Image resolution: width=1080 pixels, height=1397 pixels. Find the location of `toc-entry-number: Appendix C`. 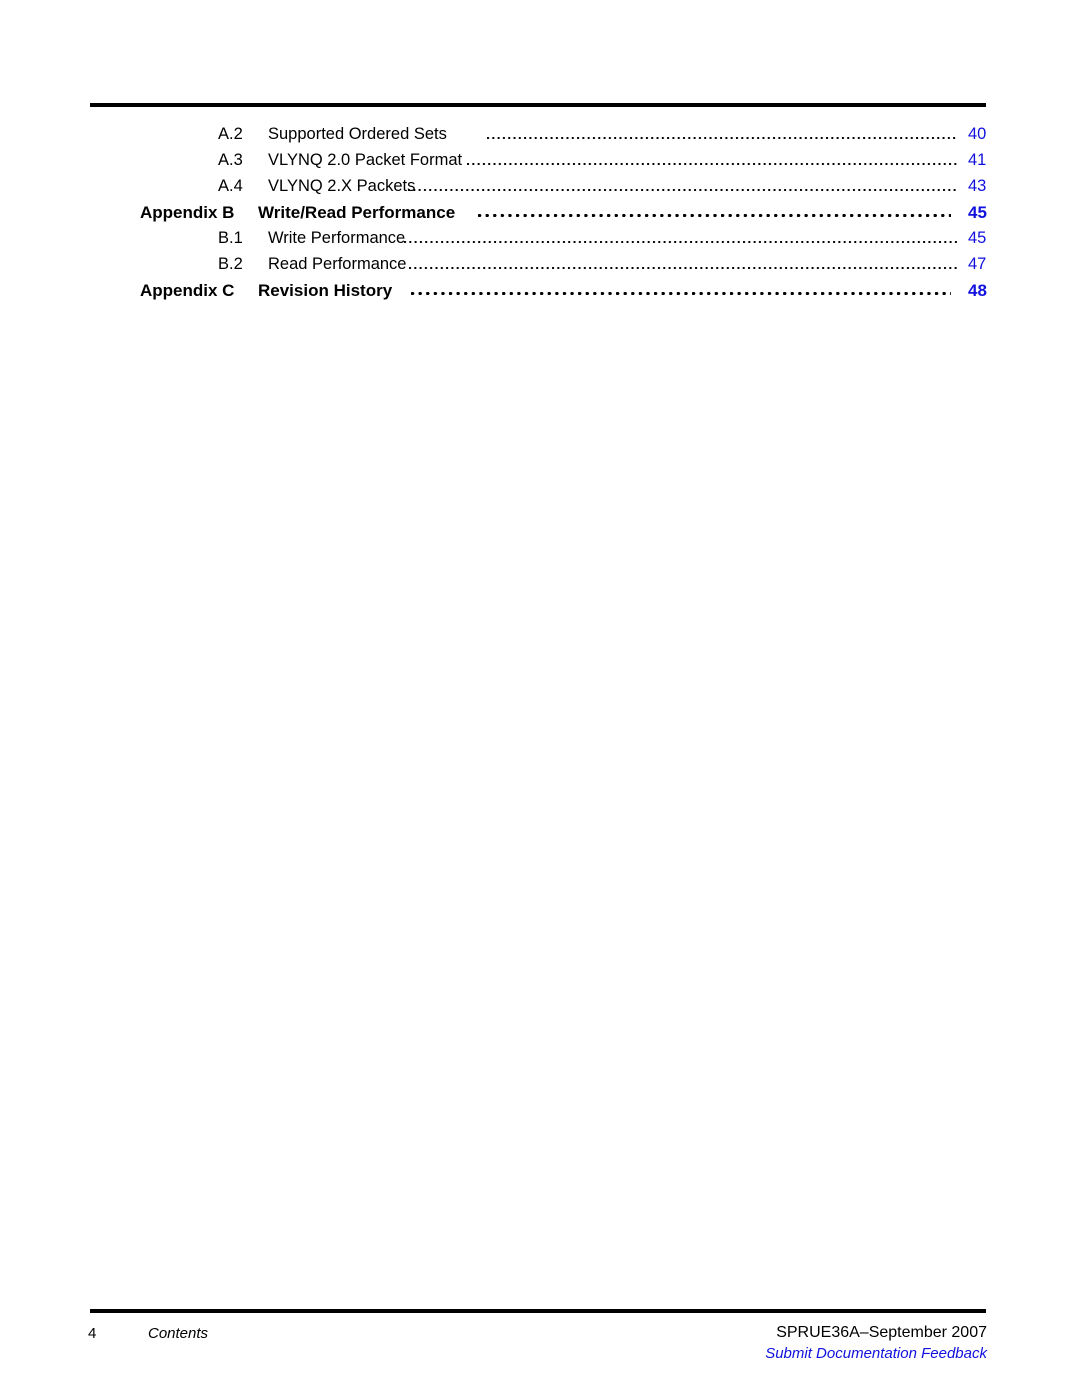

toc-entry-number: Appendix C is located at coordinates (187, 290).